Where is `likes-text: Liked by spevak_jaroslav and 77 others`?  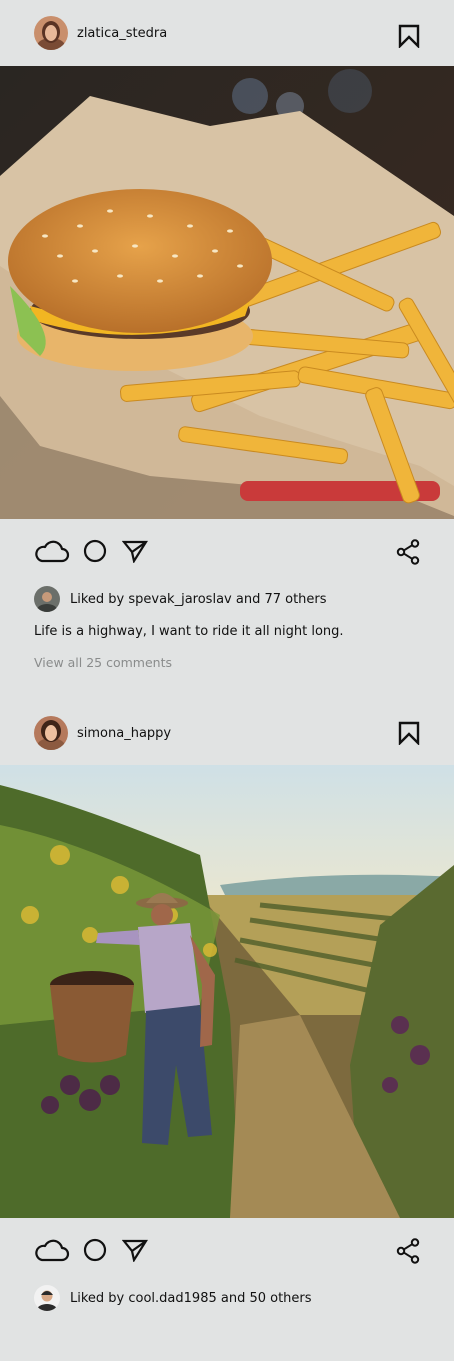
likes-text: Liked by spevak_jaroslav and 77 others is located at coordinates (198, 599).